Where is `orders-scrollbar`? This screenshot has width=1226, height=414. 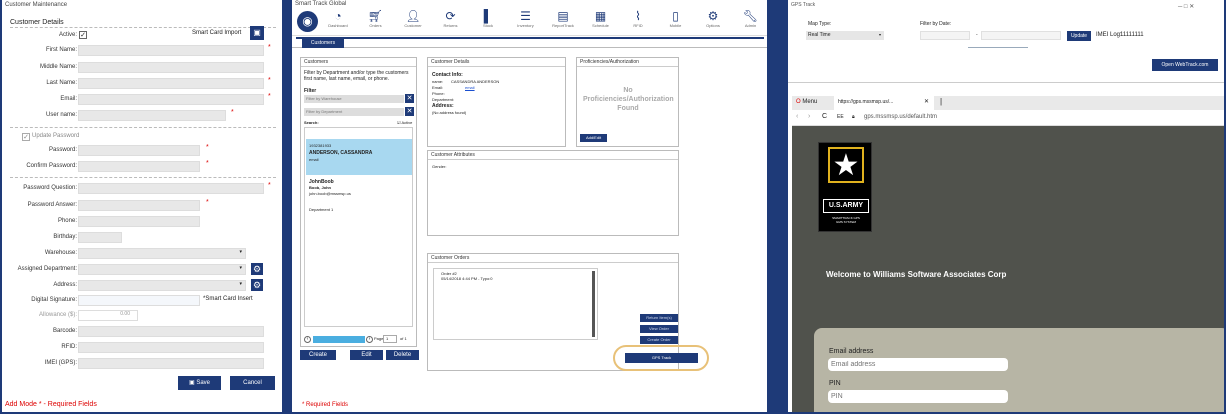
orders-scrollbar is located at coordinates (593, 304).